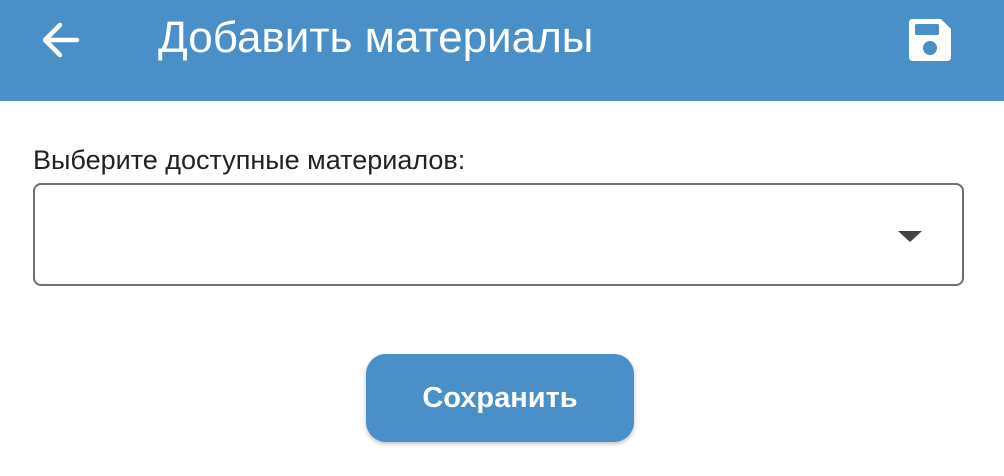 This screenshot has width=1004, height=476. What do you see at coordinates (910, 236) in the screenshot?
I see `caret-down-icon` at bounding box center [910, 236].